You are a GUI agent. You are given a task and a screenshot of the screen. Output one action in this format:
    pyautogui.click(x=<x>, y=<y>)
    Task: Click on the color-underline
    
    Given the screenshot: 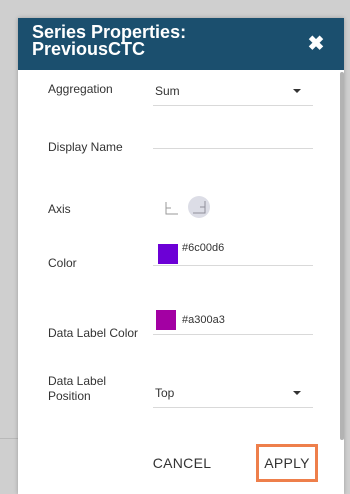 What is the action you would take?
    pyautogui.click(x=233, y=265)
    